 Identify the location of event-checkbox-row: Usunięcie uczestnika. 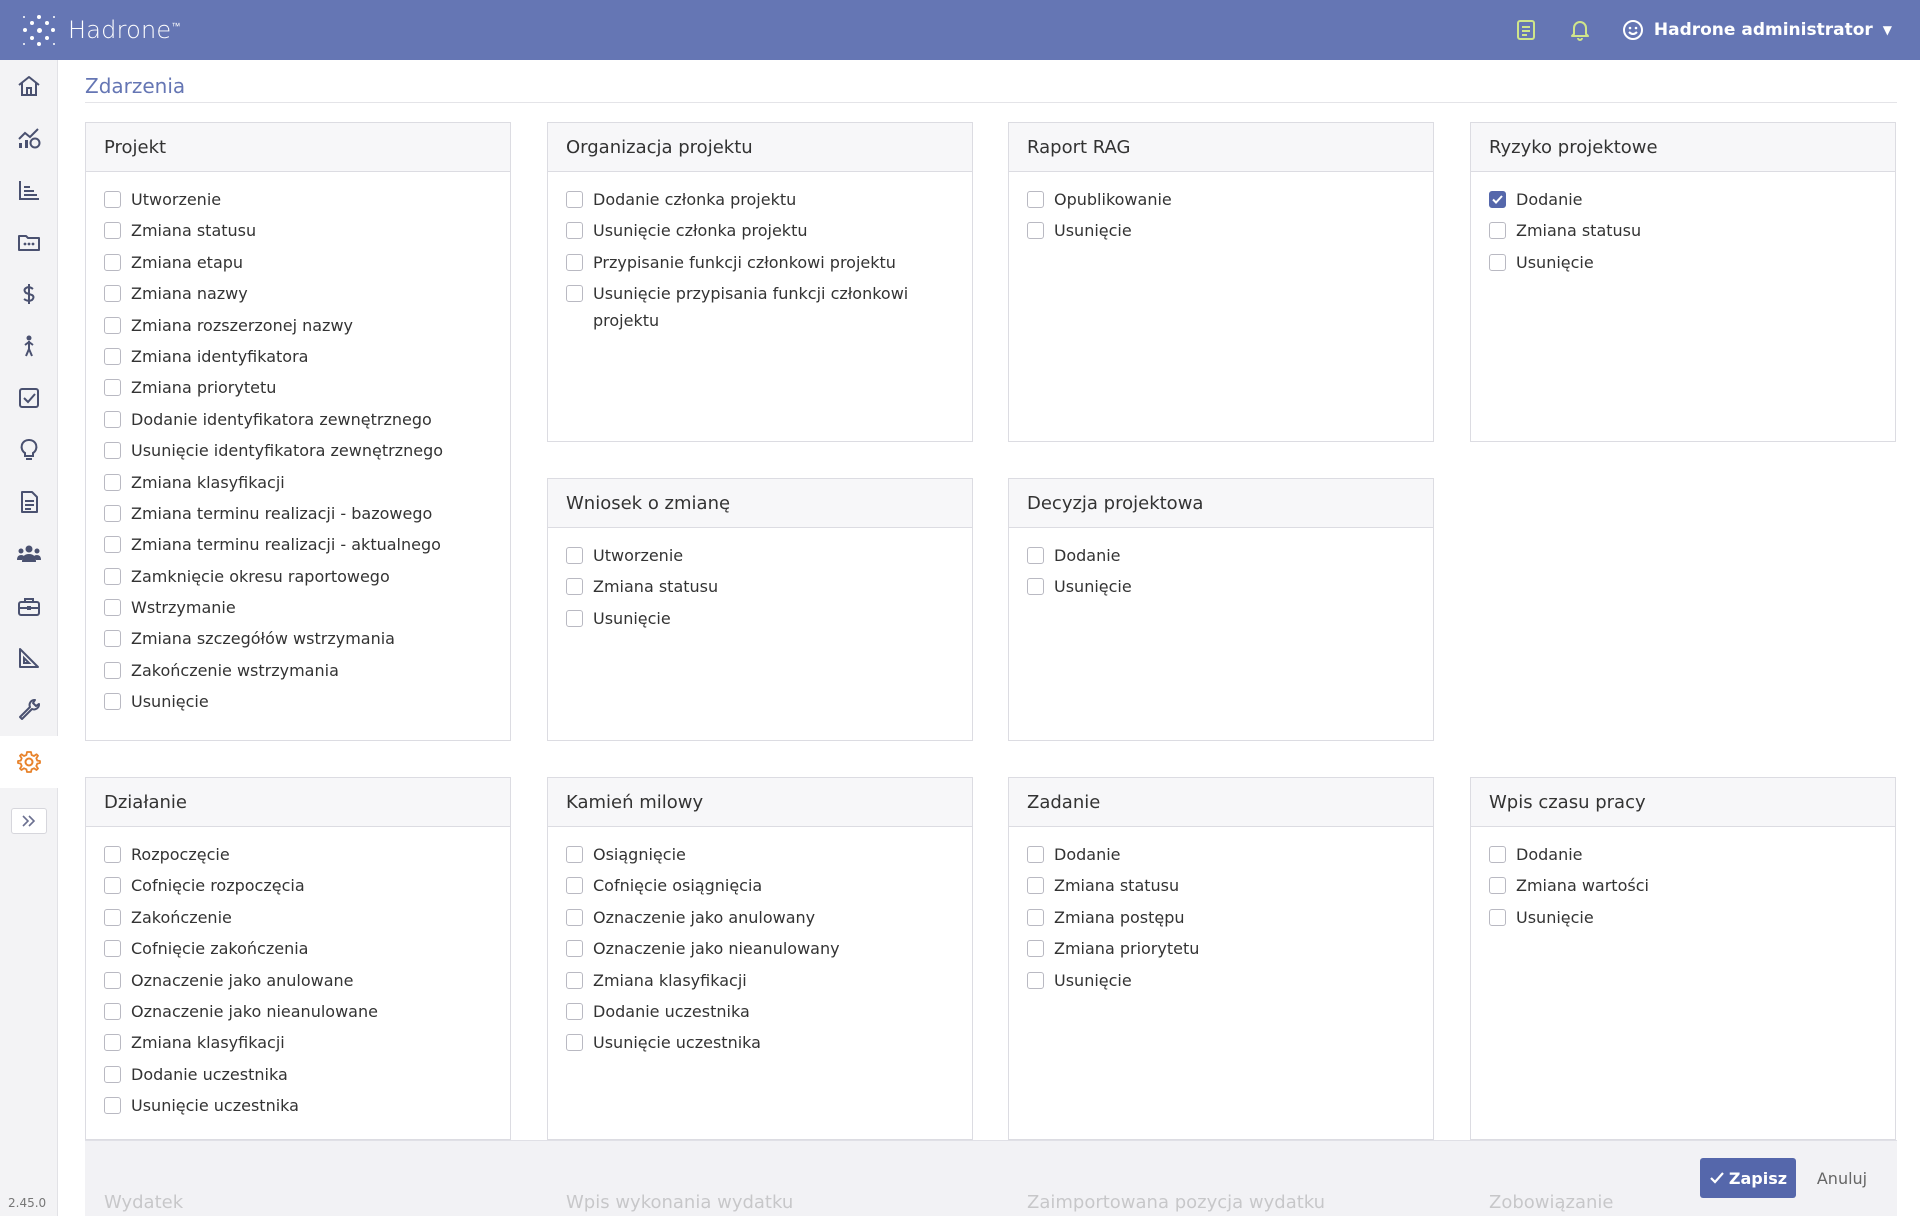
(298, 1105).